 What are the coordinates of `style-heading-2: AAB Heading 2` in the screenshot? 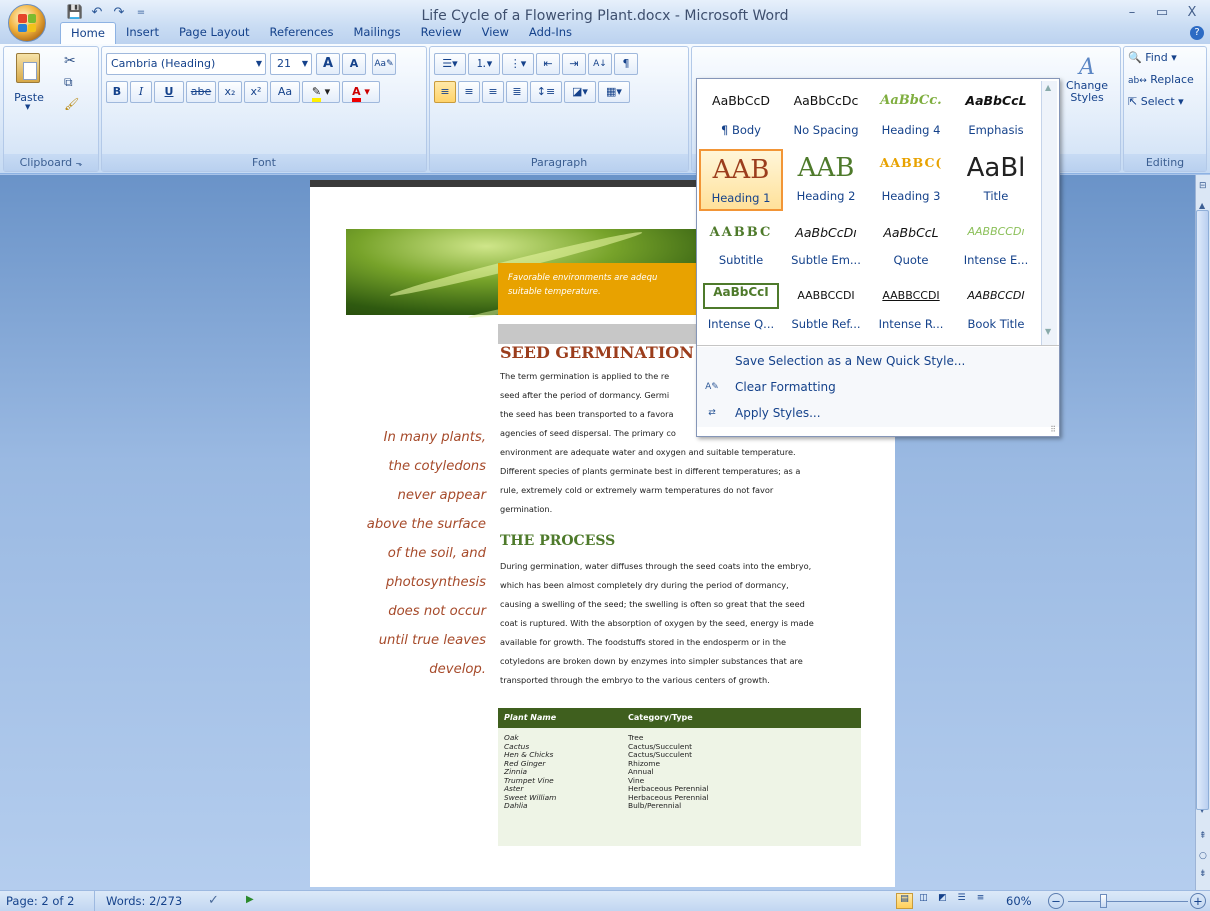 It's located at (826, 180).